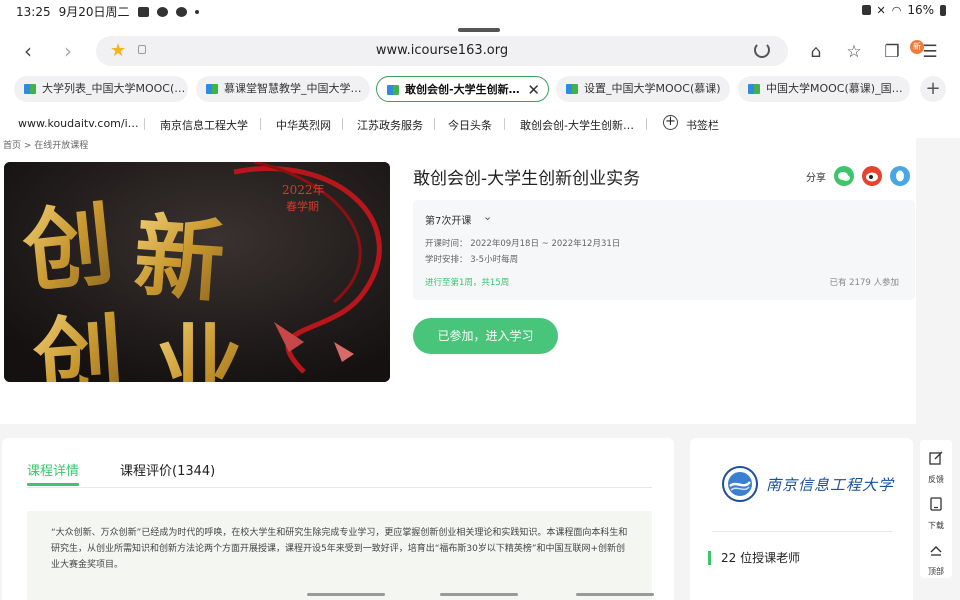 This screenshot has height=600, width=960. Describe the element at coordinates (303, 190) in the screenshot. I see `cover-year-text: 2022年` at that location.